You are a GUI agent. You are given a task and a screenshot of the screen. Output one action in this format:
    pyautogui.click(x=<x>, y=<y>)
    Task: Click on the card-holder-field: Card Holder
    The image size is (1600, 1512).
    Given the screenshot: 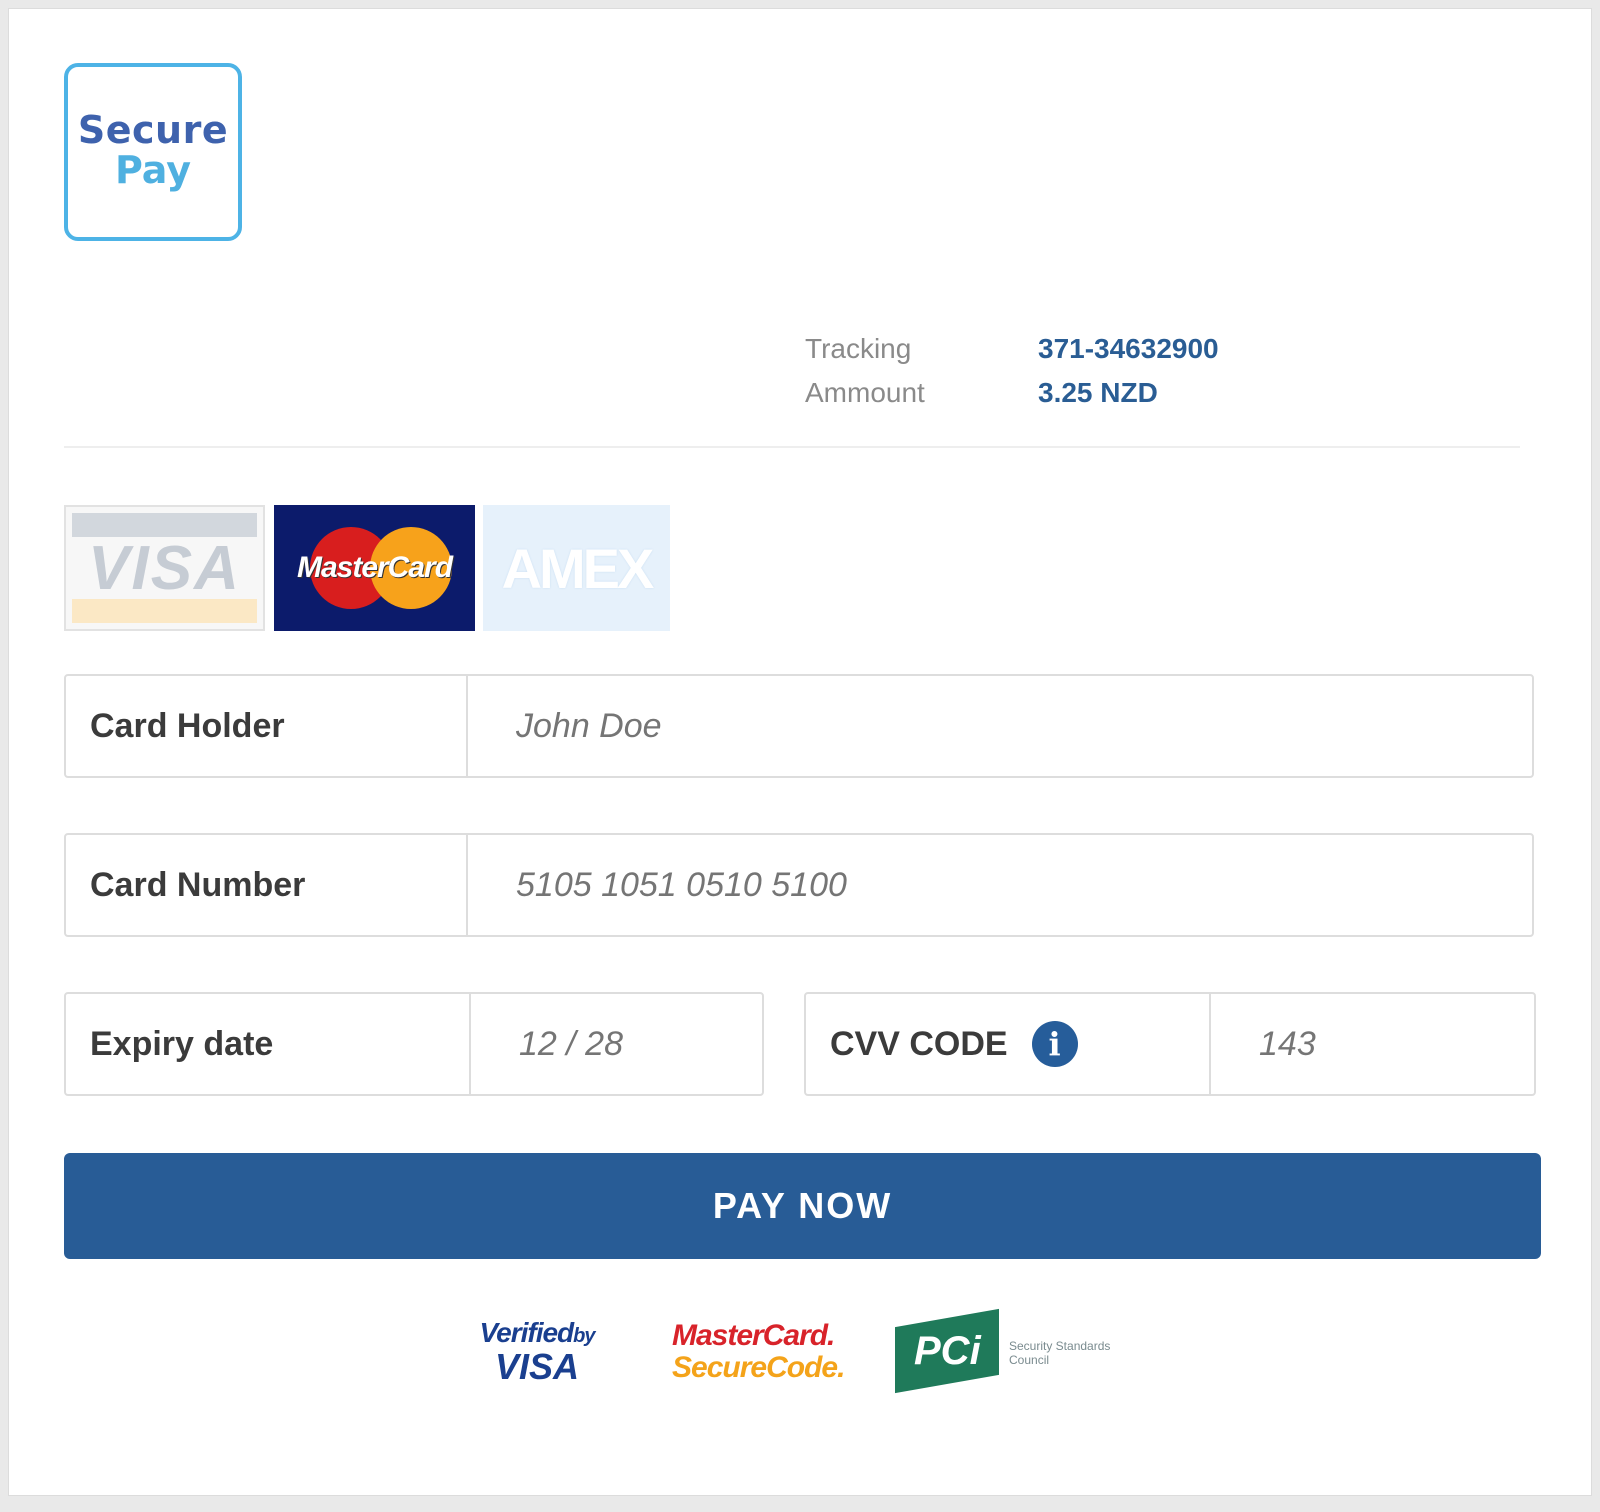 What is the action you would take?
    pyautogui.click(x=799, y=726)
    